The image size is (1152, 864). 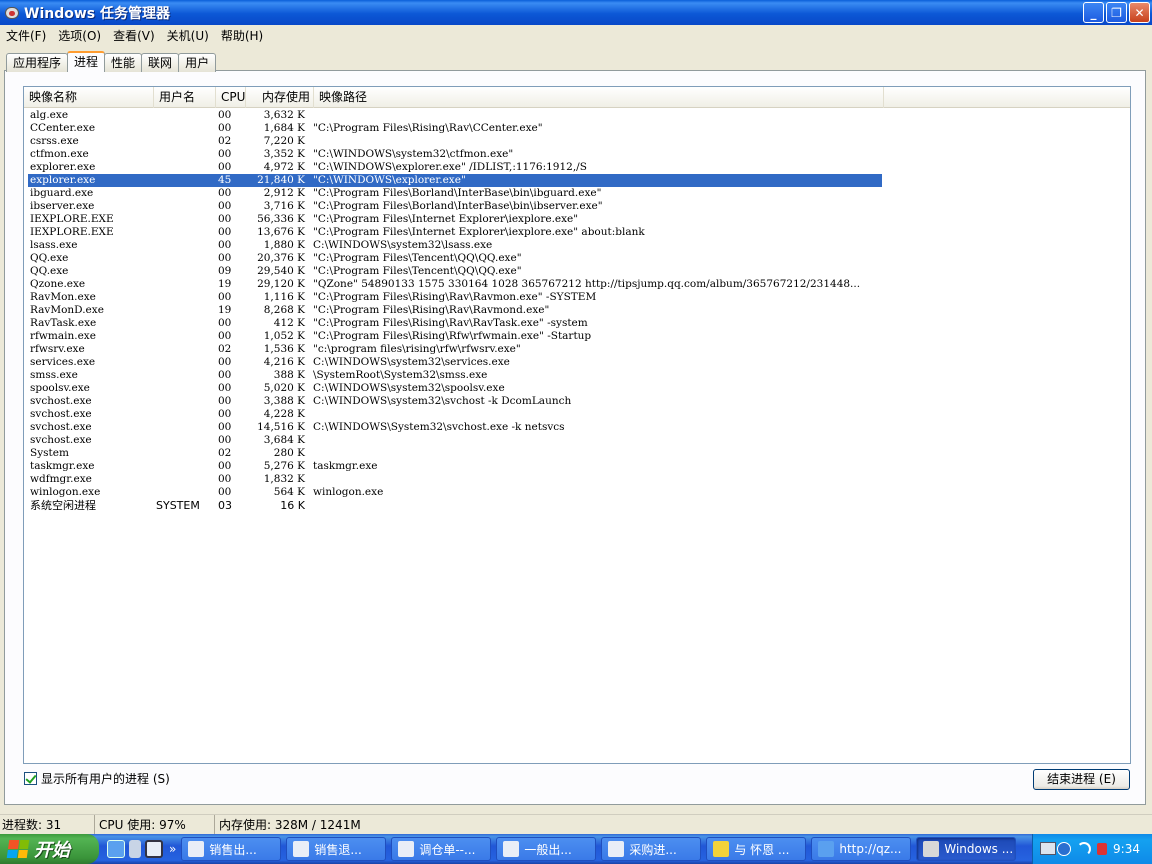 What do you see at coordinates (231, 97) in the screenshot?
I see `column-header-cpu: CPU` at bounding box center [231, 97].